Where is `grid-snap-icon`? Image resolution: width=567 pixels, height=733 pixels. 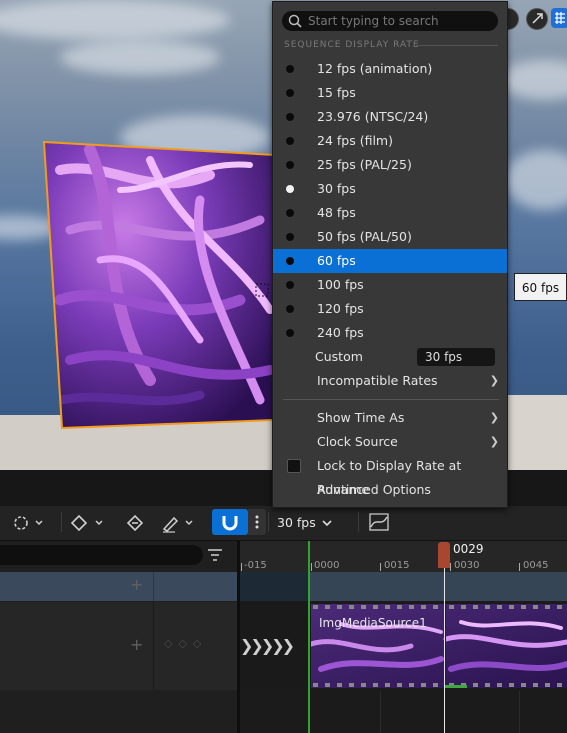
grid-snap-icon is located at coordinates (559, 18).